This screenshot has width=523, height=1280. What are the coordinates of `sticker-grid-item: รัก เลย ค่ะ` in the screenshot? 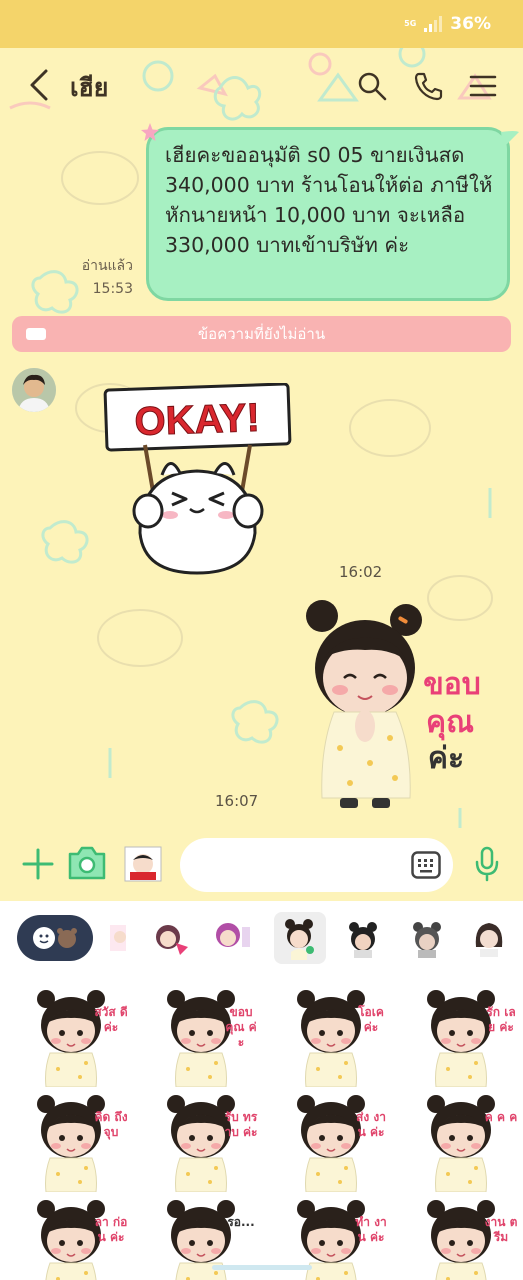 It's located at (463, 1037).